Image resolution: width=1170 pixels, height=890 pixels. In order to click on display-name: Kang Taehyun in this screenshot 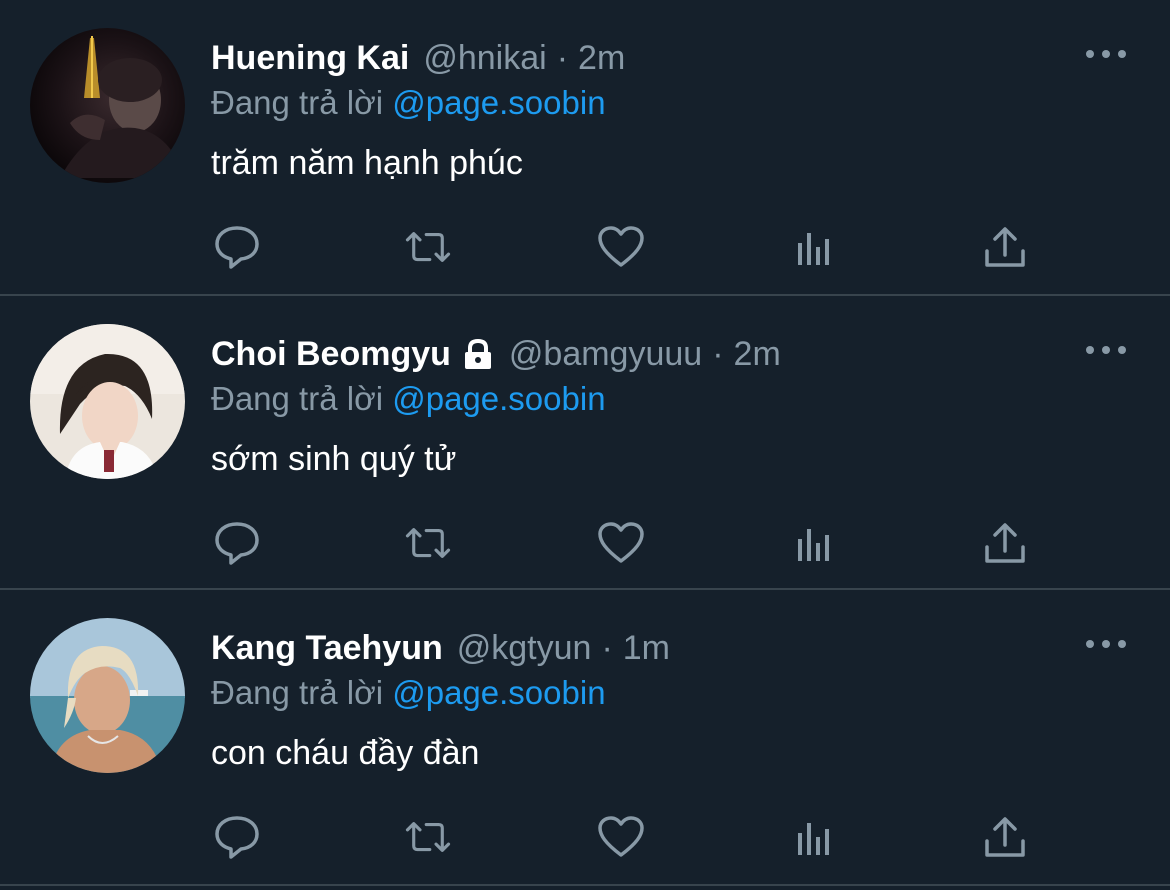, I will do `click(327, 648)`.